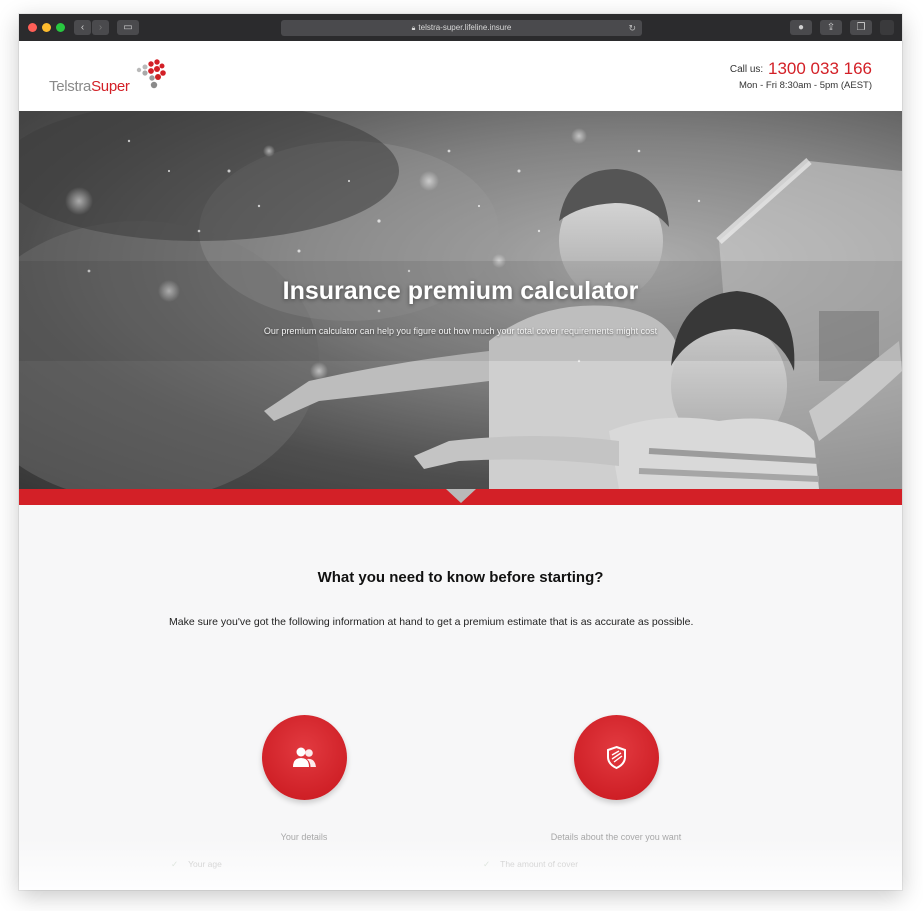 The image size is (923, 911). I want to click on share-icon: ⇪, so click(831, 27).